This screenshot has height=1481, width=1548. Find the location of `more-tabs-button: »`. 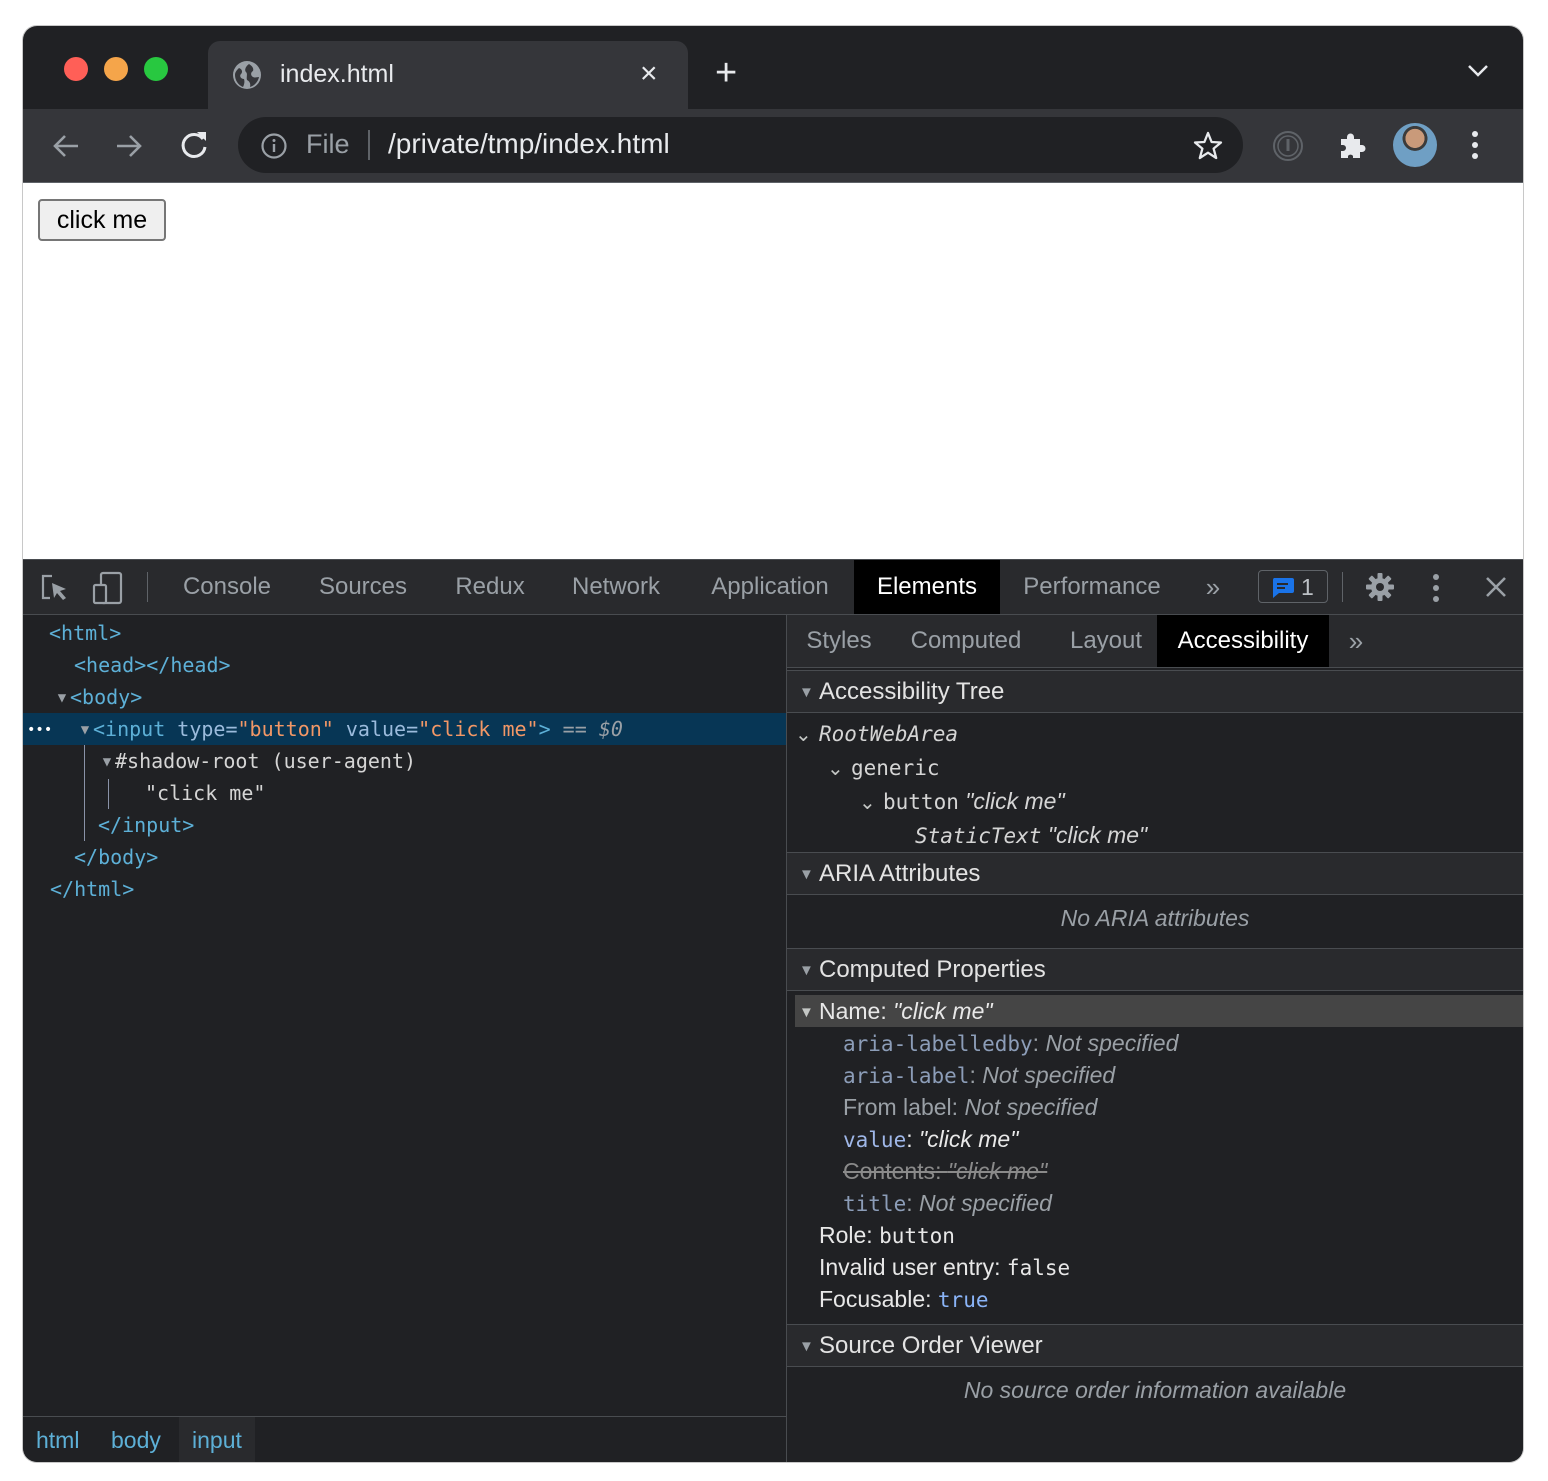

more-tabs-button: » is located at coordinates (1213, 587).